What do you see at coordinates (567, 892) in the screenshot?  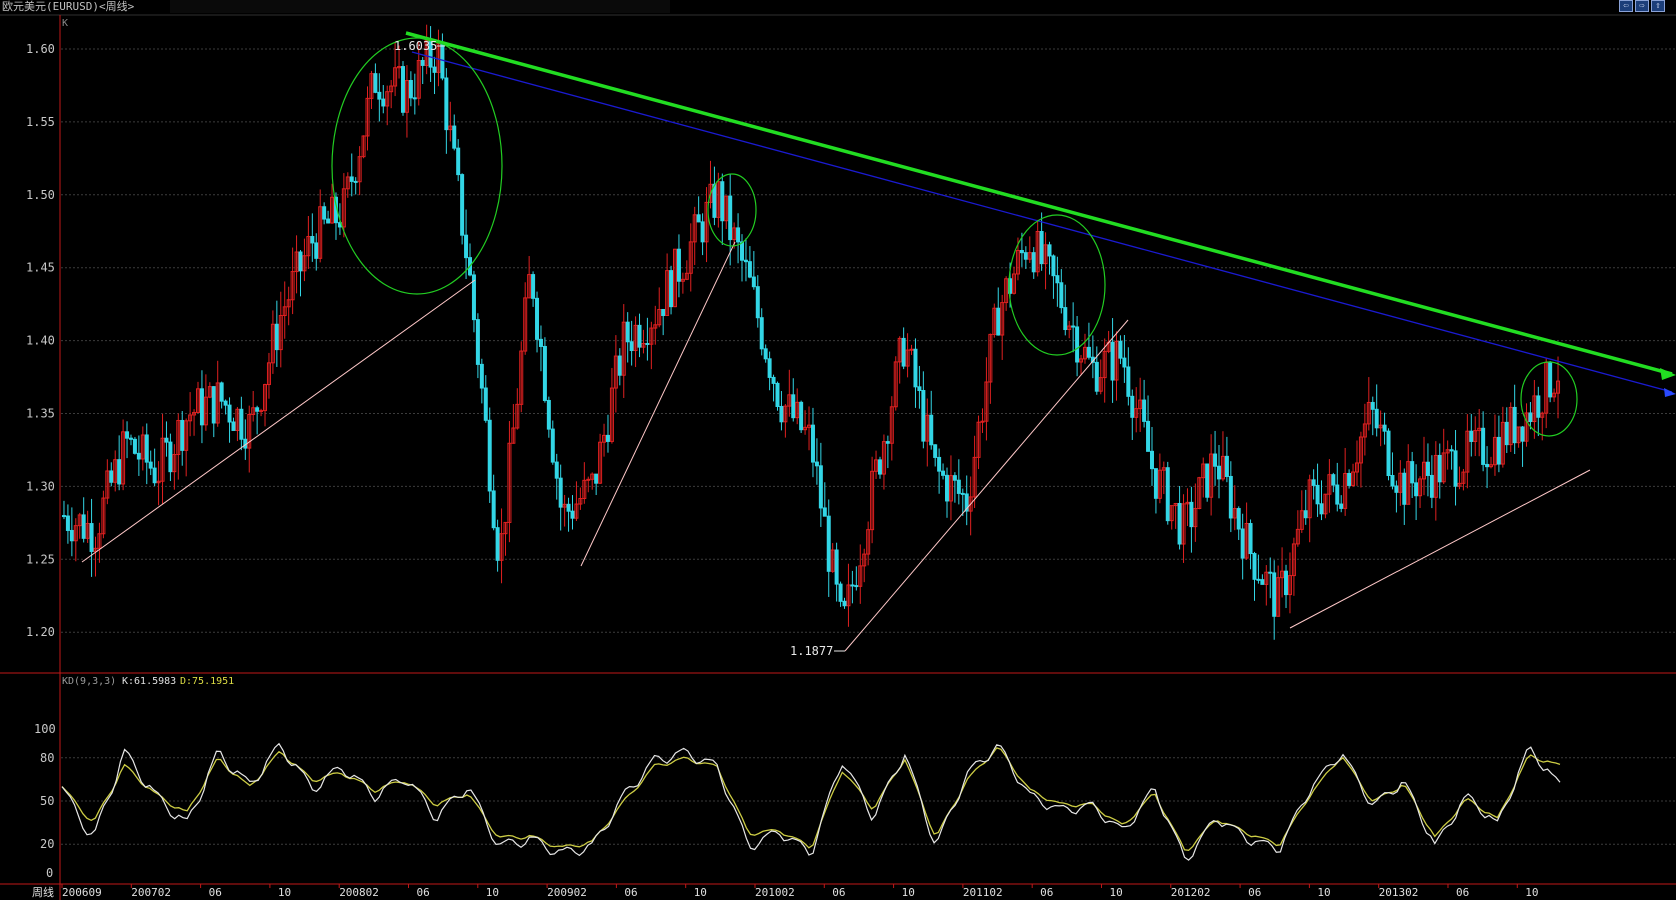 I see `x-tick-label: 200902` at bounding box center [567, 892].